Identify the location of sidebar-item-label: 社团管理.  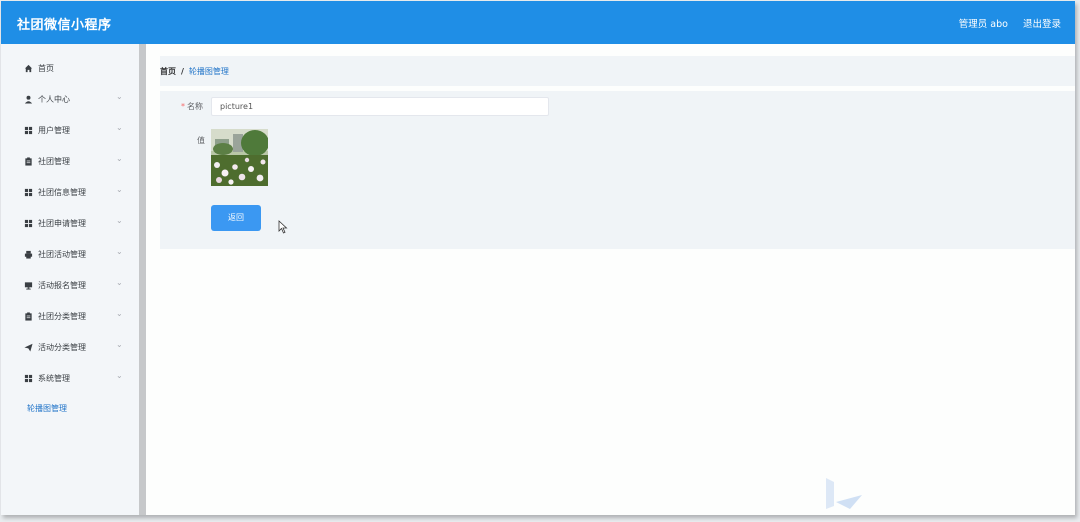
(54, 161).